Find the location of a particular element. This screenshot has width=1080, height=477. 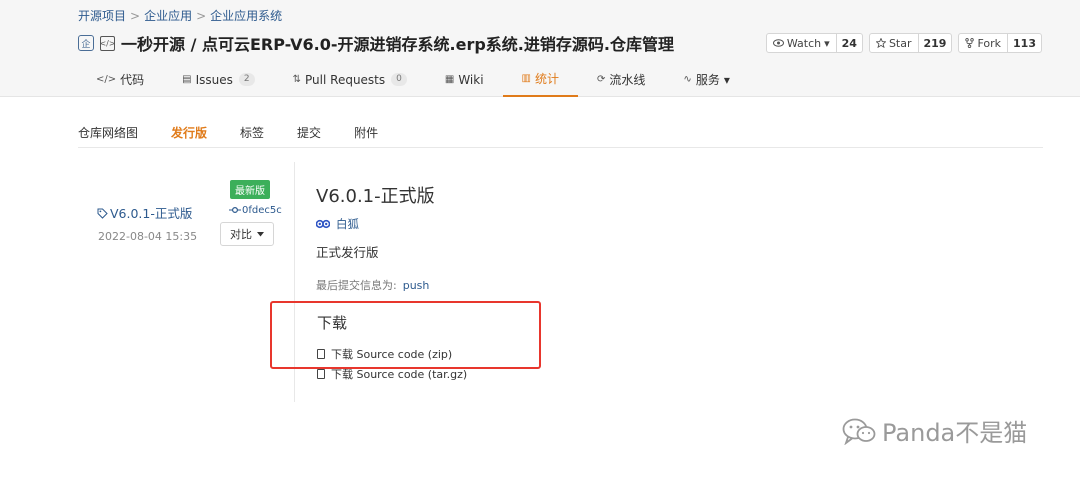

breadcrumb: 开源项目 > 企业应用 > 企业应用系统 is located at coordinates (180, 15).